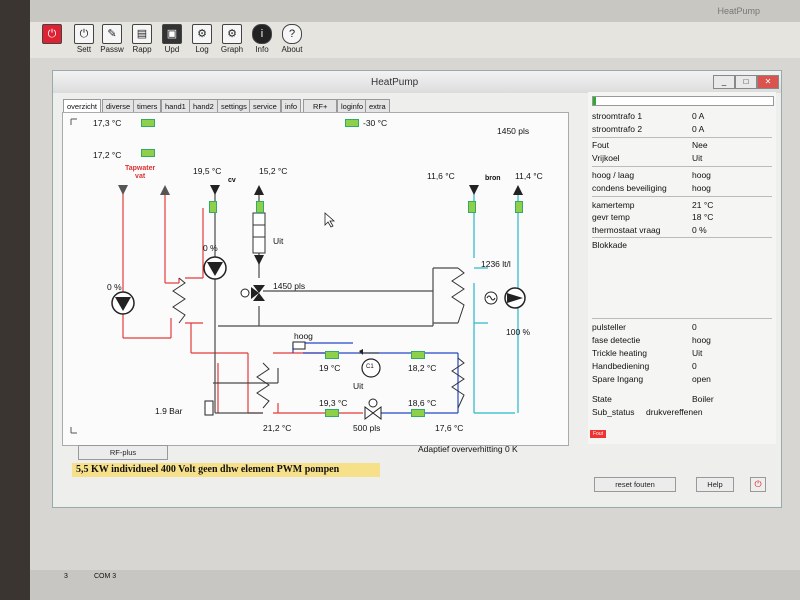  What do you see at coordinates (210, 248) in the screenshot?
I see `pump-cv-pct: 0 %` at bounding box center [210, 248].